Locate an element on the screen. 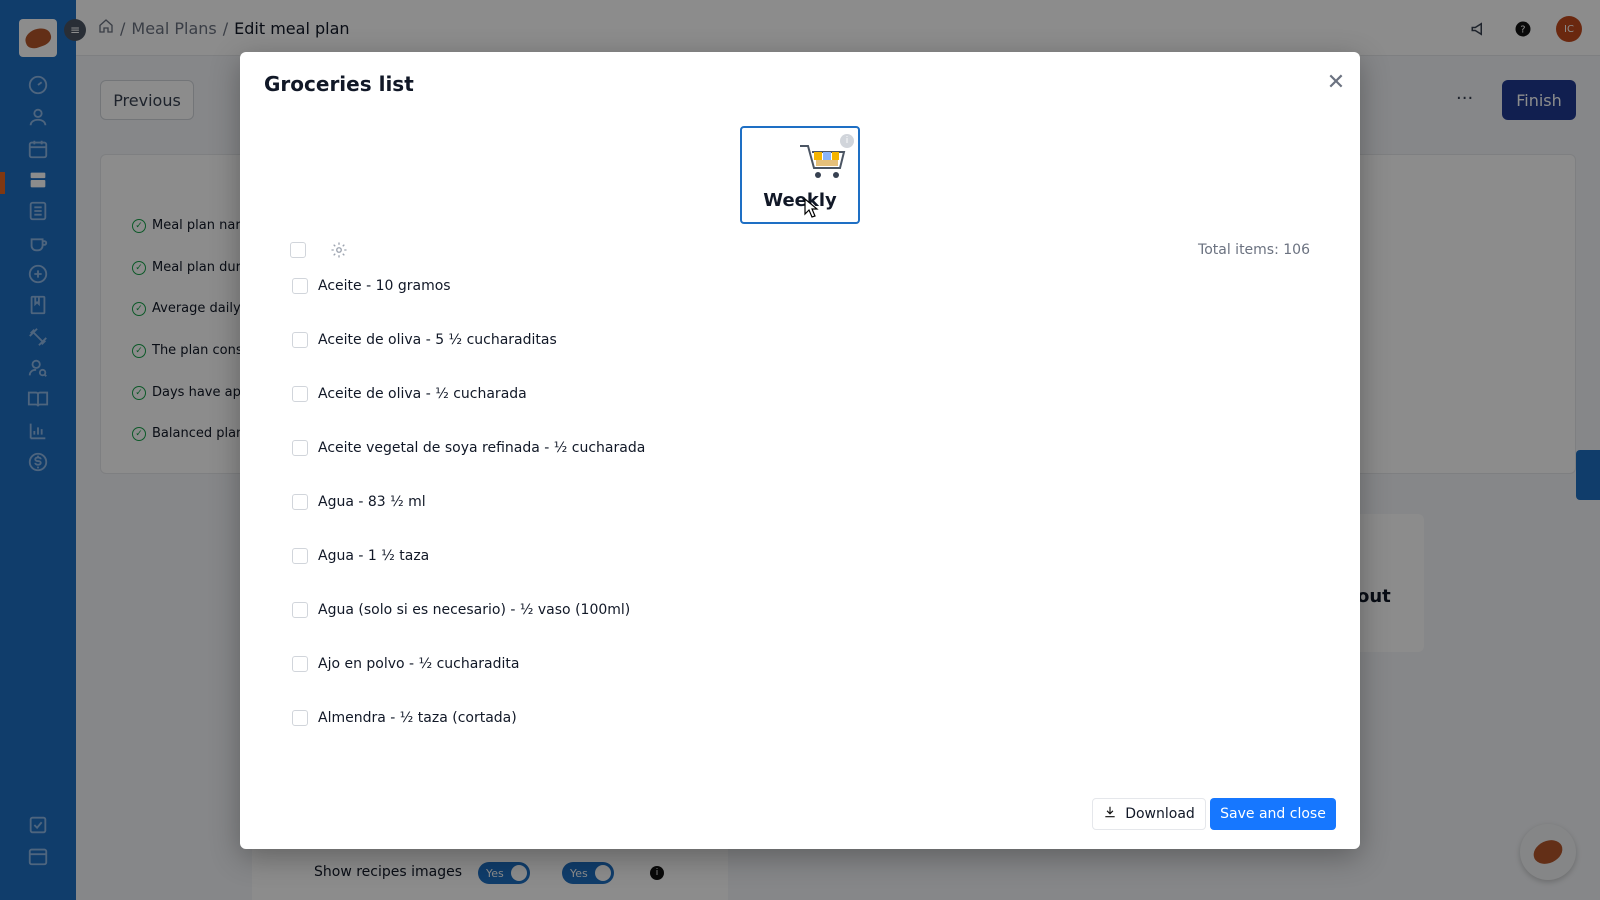  settings-icon is located at coordinates (339, 250).